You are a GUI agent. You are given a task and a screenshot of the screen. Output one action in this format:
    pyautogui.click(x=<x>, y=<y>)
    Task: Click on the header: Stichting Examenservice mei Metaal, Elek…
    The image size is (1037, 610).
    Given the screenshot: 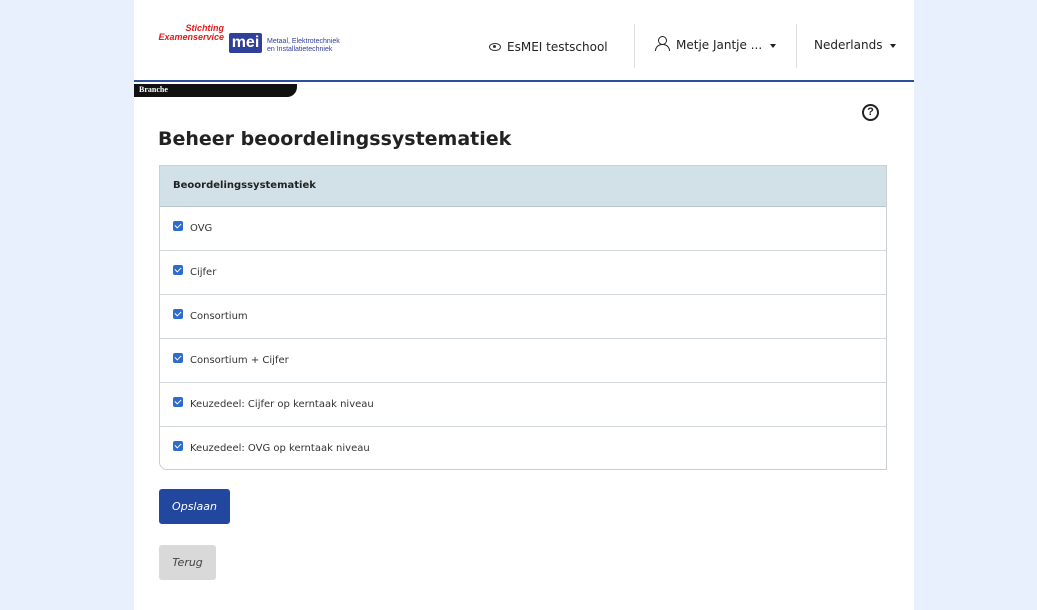 What is the action you would take?
    pyautogui.click(x=524, y=41)
    